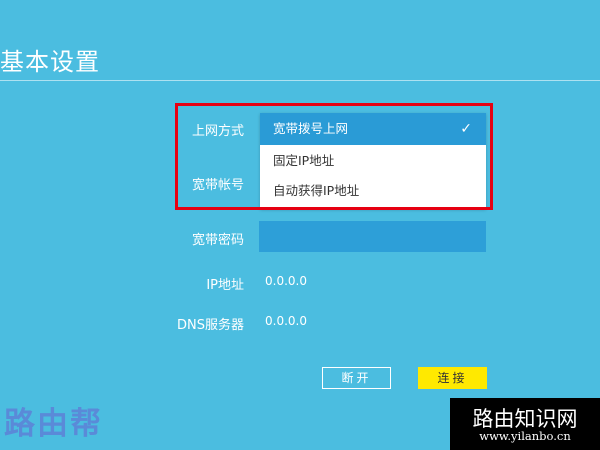 This screenshot has height=450, width=600. What do you see at coordinates (525, 424) in the screenshot?
I see `watermark-right: 路由知识网 www.yilanbo.cn` at bounding box center [525, 424].